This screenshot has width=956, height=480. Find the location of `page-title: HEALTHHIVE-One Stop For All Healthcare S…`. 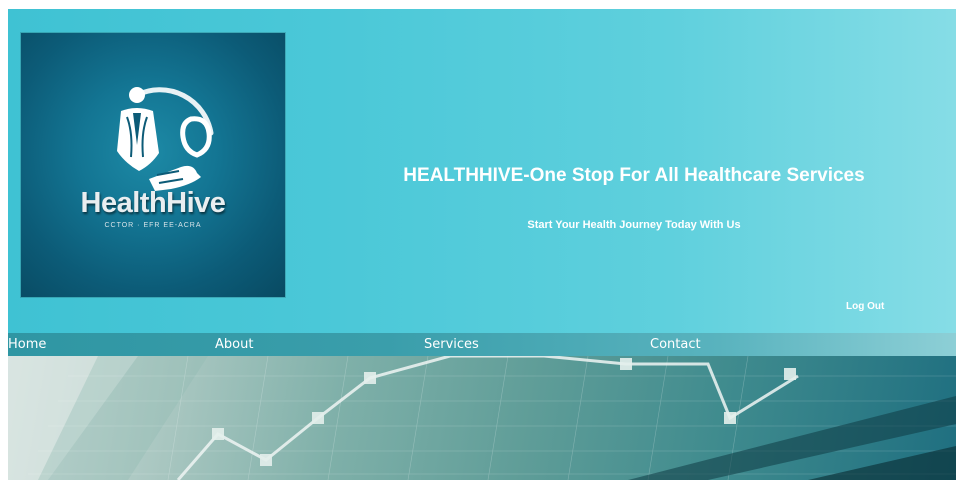

page-title: HEALTHHIVE-One Stop For All Healthcare S… is located at coordinates (634, 175).